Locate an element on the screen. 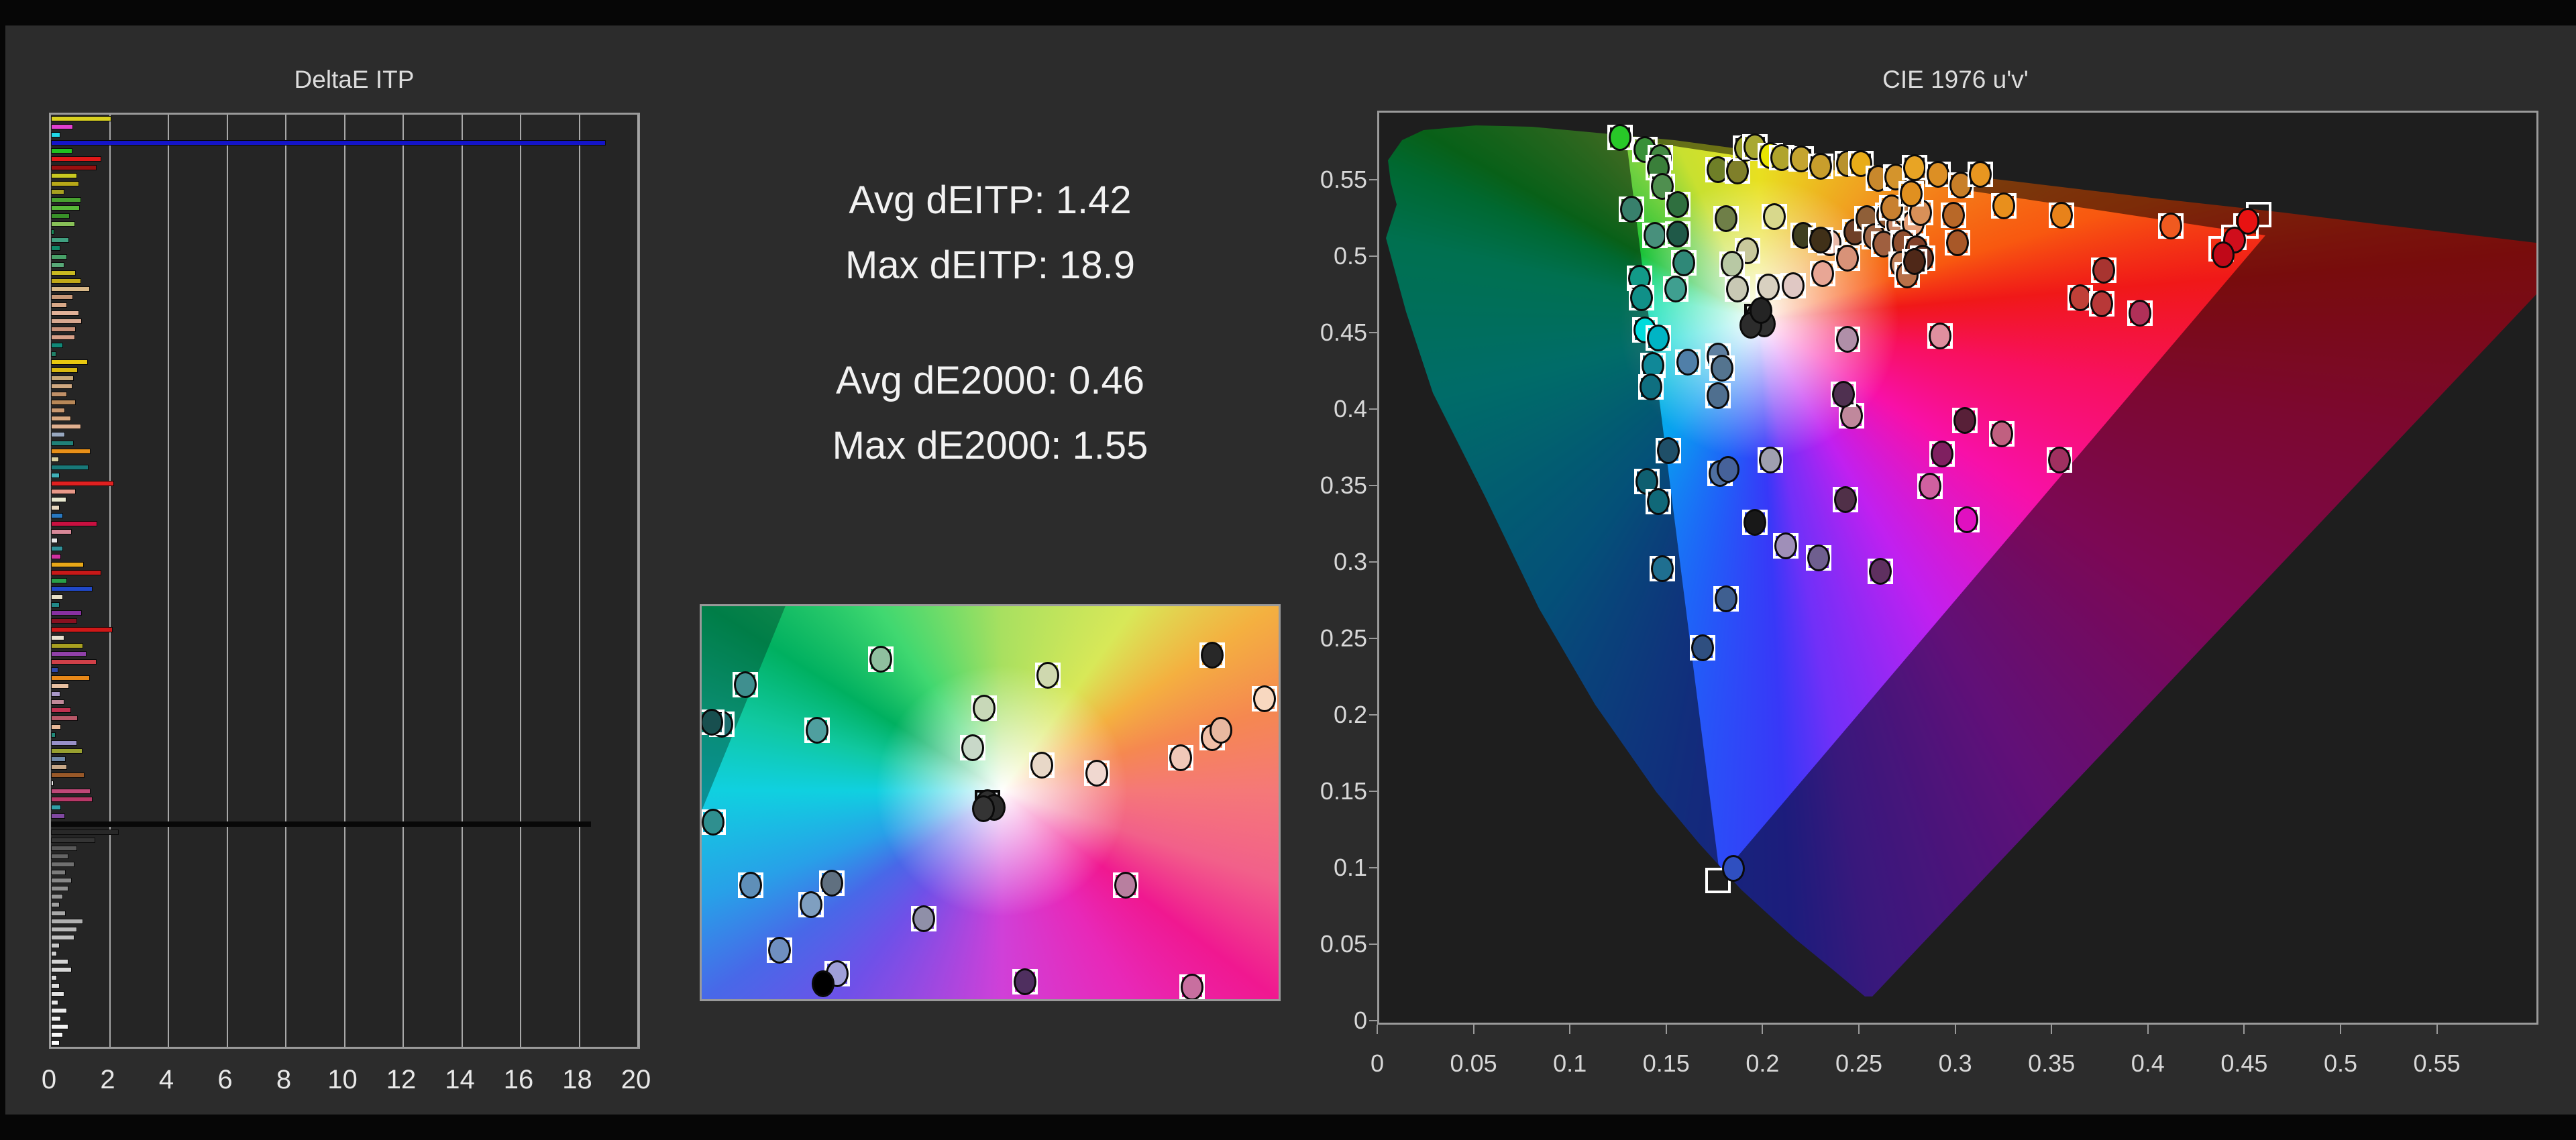 This screenshot has height=1140, width=2576. bottom-letterbox-bar is located at coordinates (1288, 1127).